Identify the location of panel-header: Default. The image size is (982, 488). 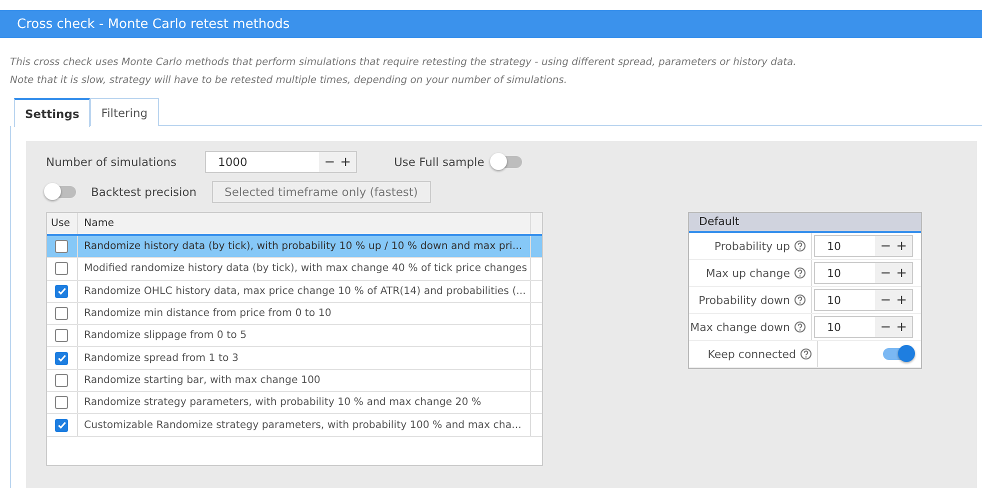
(805, 223).